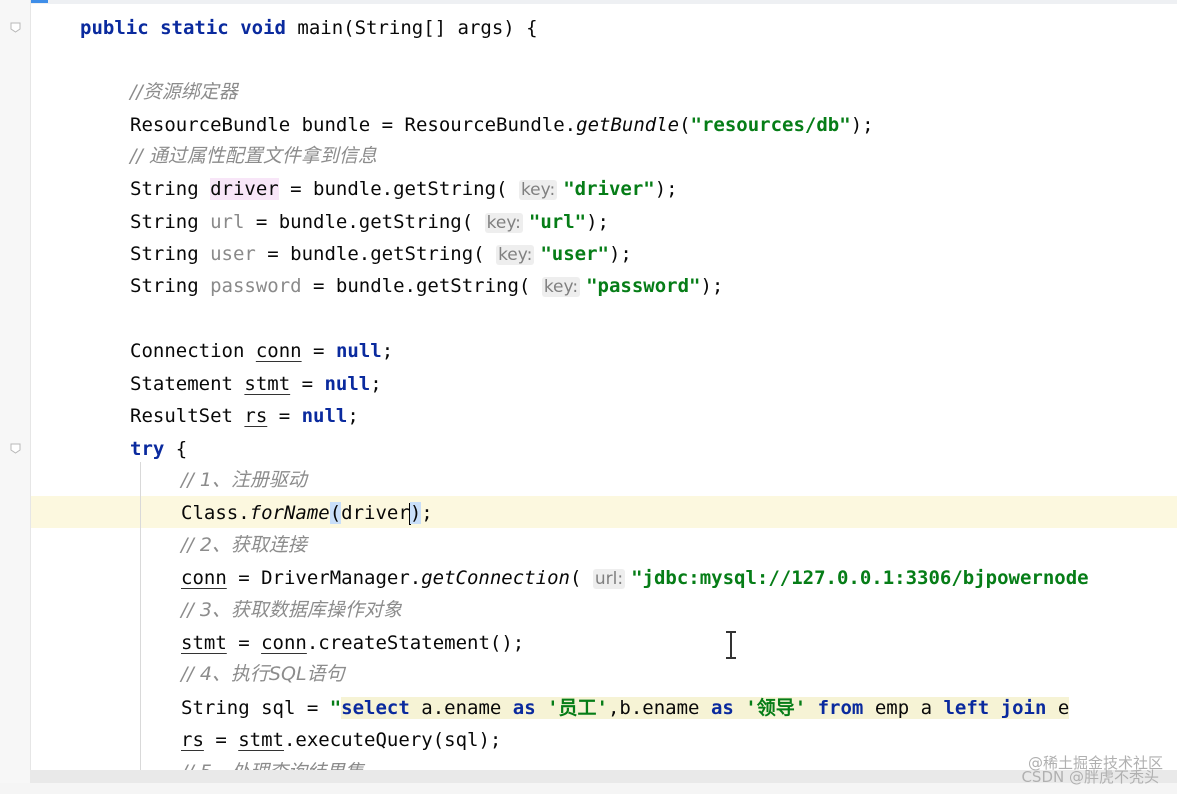 This screenshot has height=794, width=1177. Describe the element at coordinates (995, 708) in the screenshot. I see `sql-keyword: left join` at that location.